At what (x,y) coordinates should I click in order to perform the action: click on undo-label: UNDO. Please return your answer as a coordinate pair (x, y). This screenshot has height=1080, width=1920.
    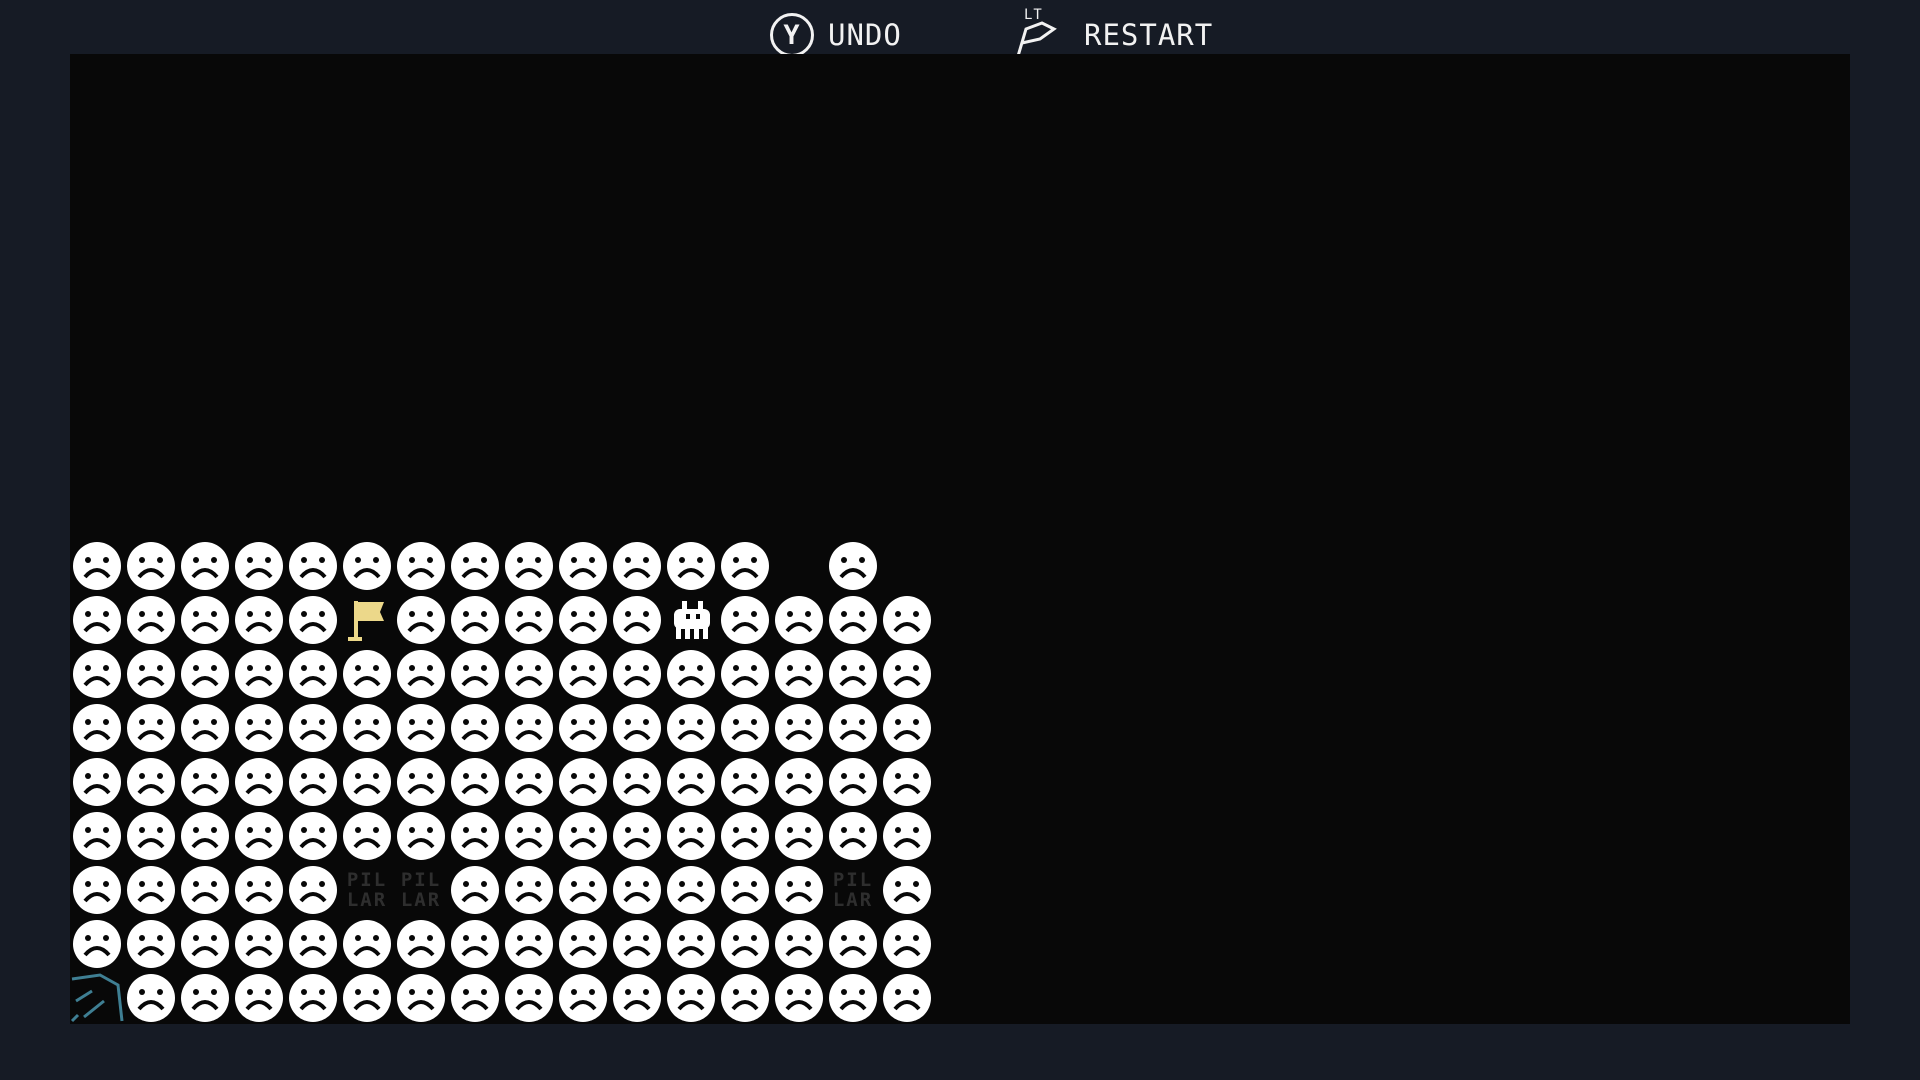
    Looking at the image, I should click on (865, 35).